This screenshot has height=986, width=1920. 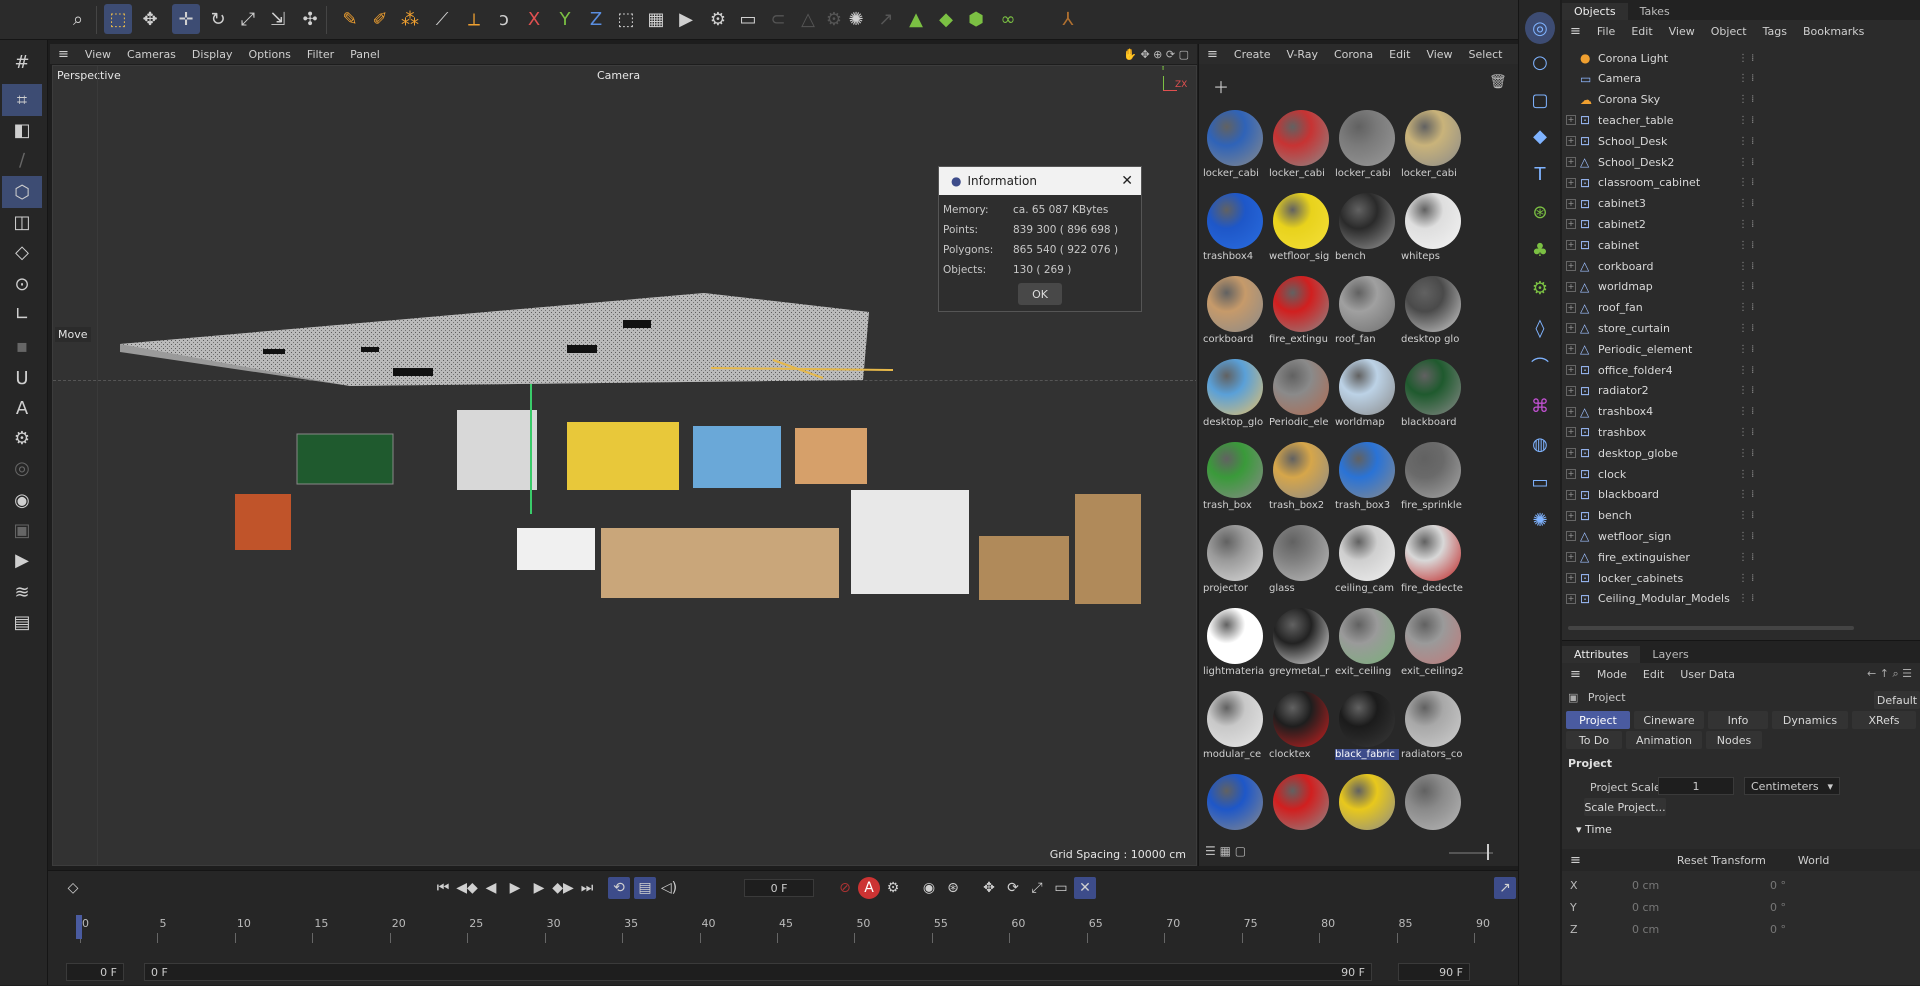 I want to click on warning-icon: △, so click(x=808, y=19).